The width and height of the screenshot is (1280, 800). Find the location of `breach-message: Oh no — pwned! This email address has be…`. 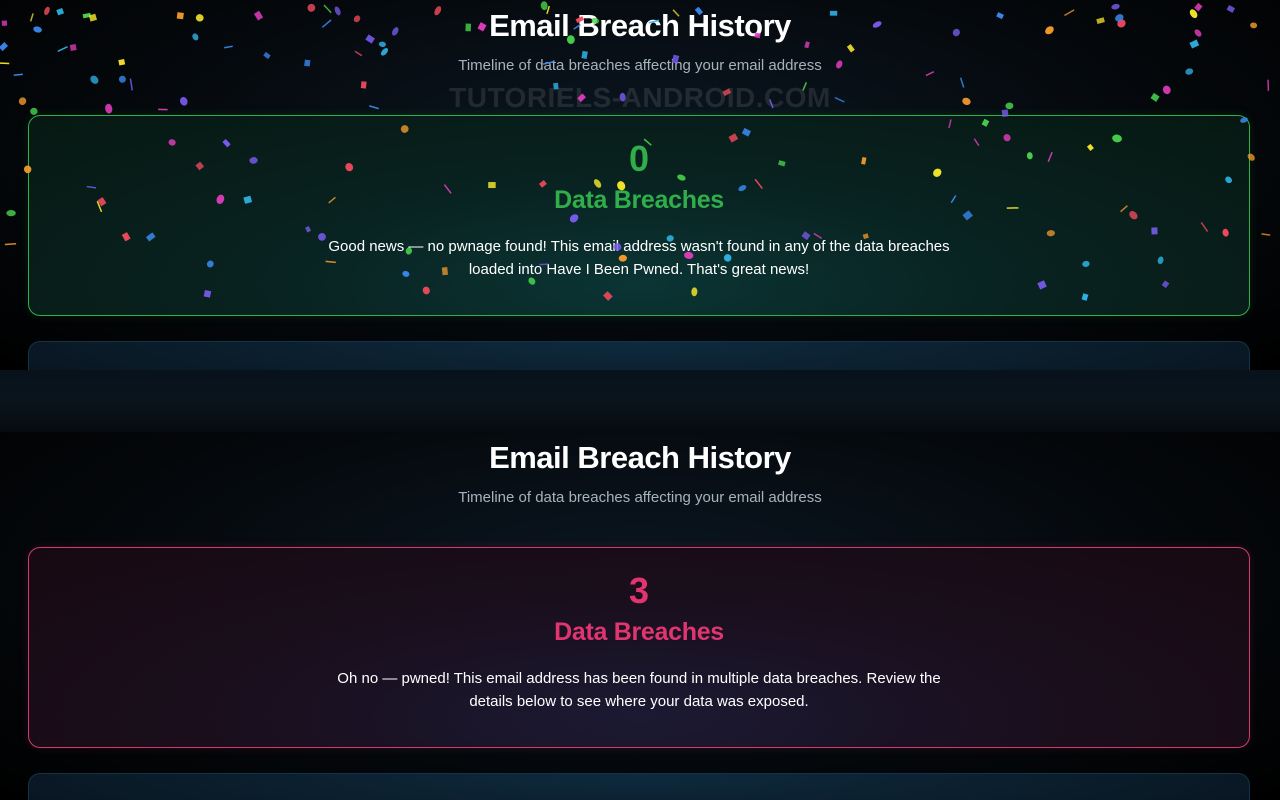

breach-message: Oh no — pwned! This email address has be… is located at coordinates (639, 690).